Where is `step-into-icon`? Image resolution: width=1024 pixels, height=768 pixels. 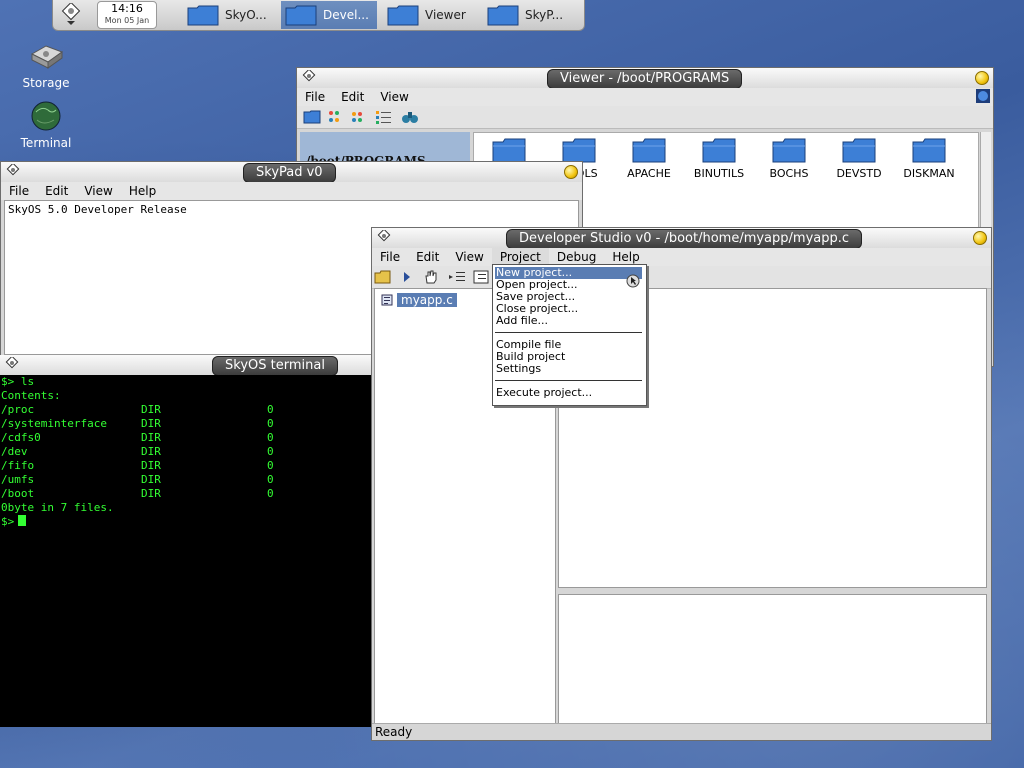
step-into-icon is located at coordinates (457, 277).